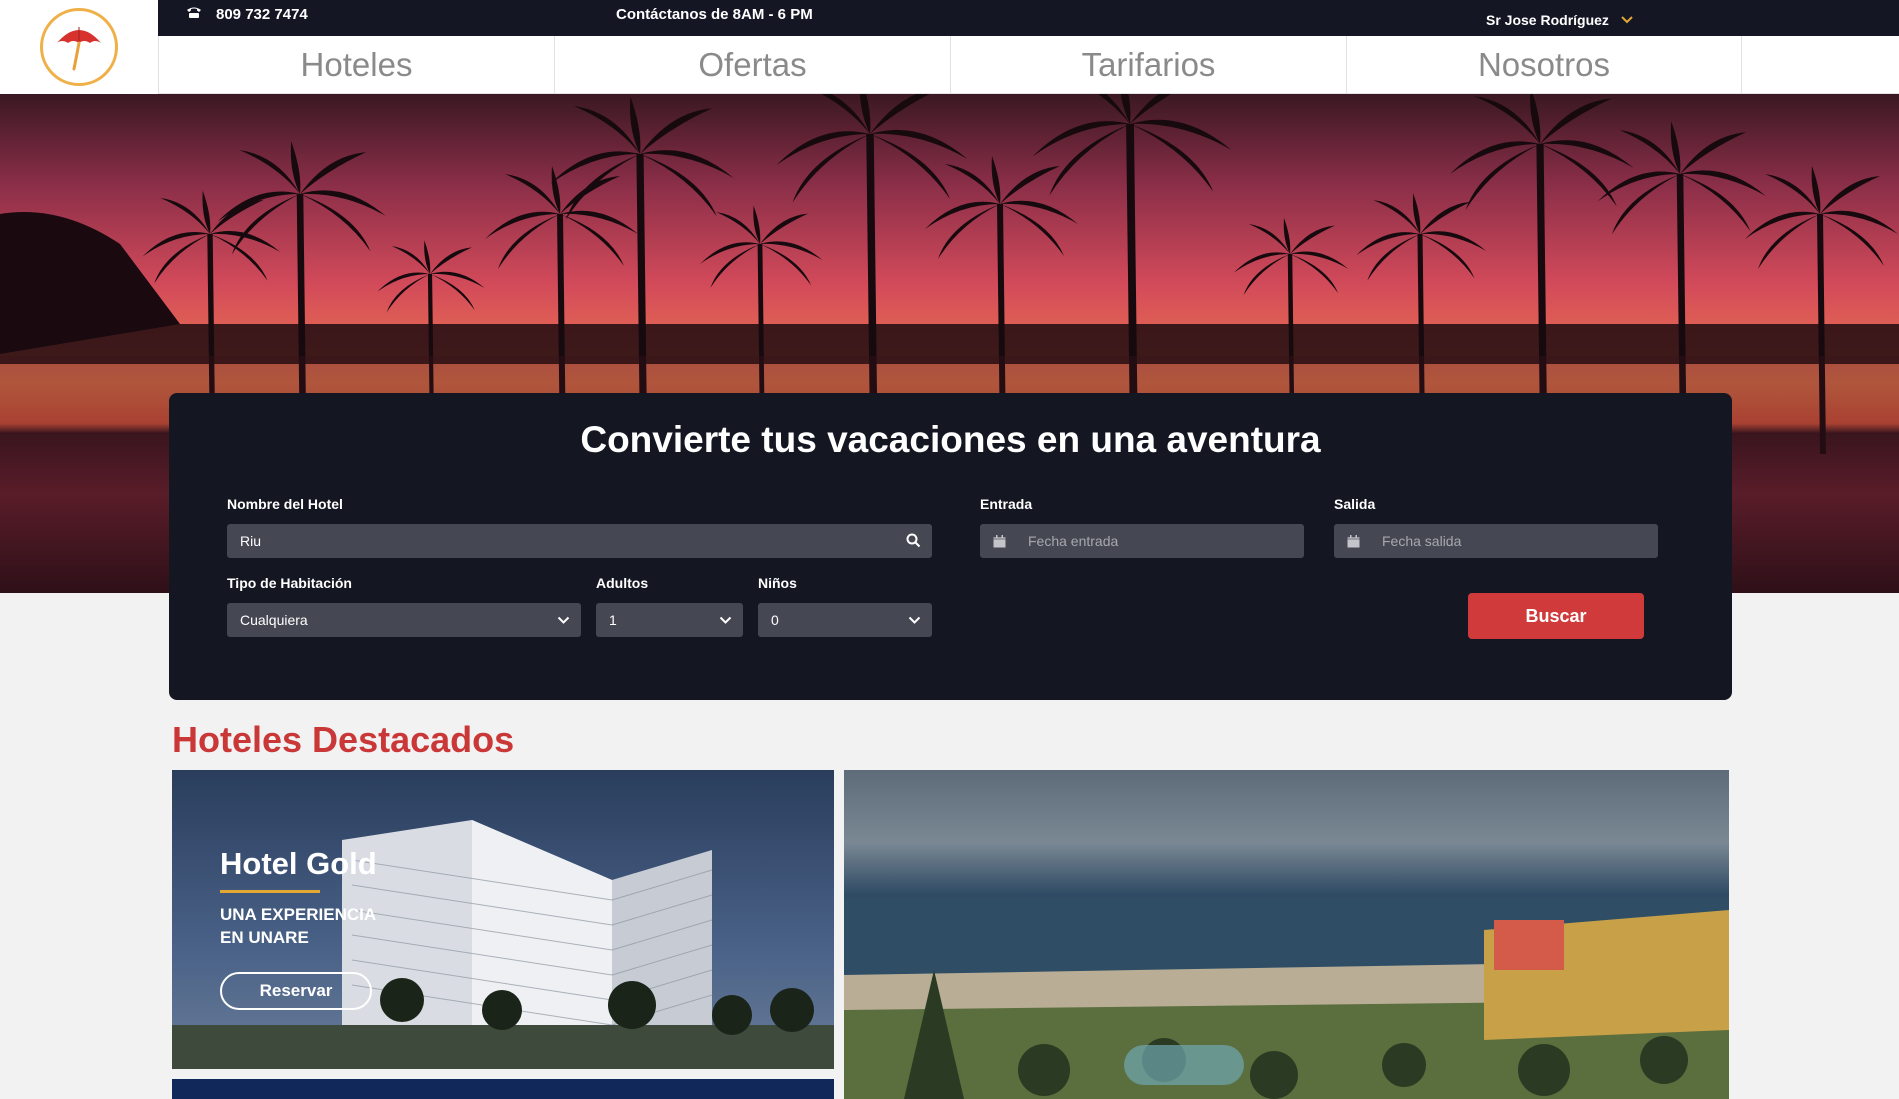  Describe the element at coordinates (775, 620) in the screenshot. I see `kids-value: 0` at that location.